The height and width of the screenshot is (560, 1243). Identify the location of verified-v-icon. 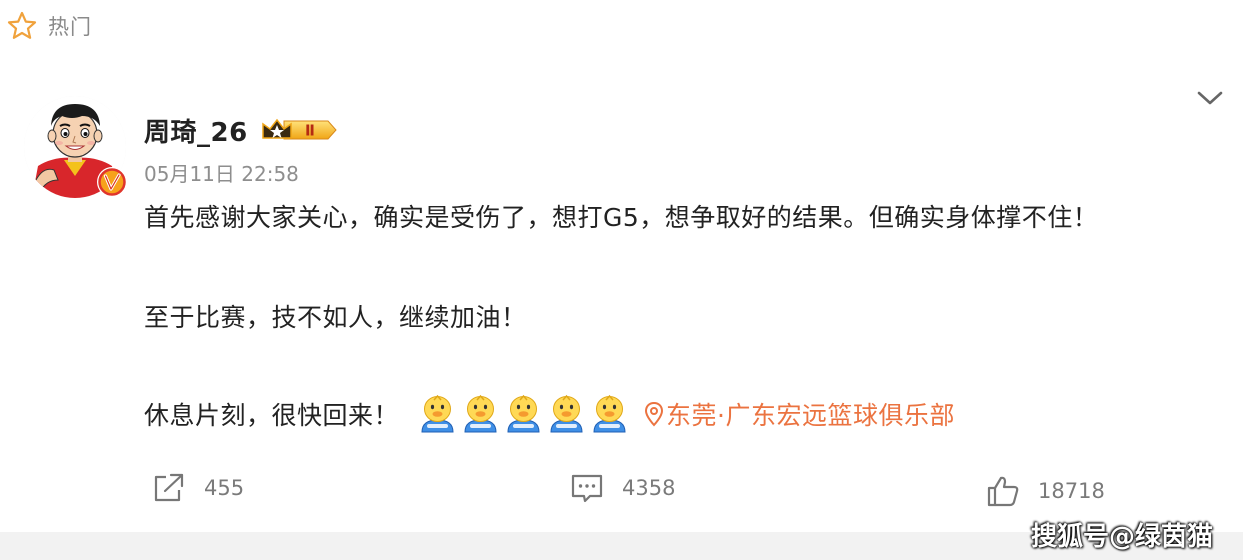
(112, 182).